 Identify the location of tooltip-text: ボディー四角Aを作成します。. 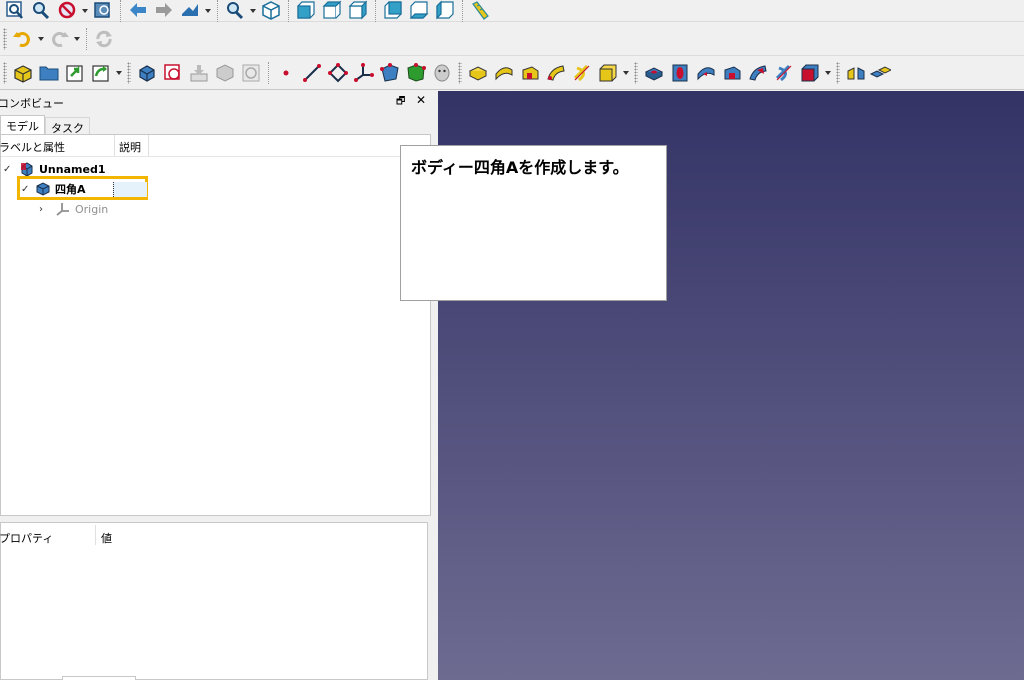
(520, 167).